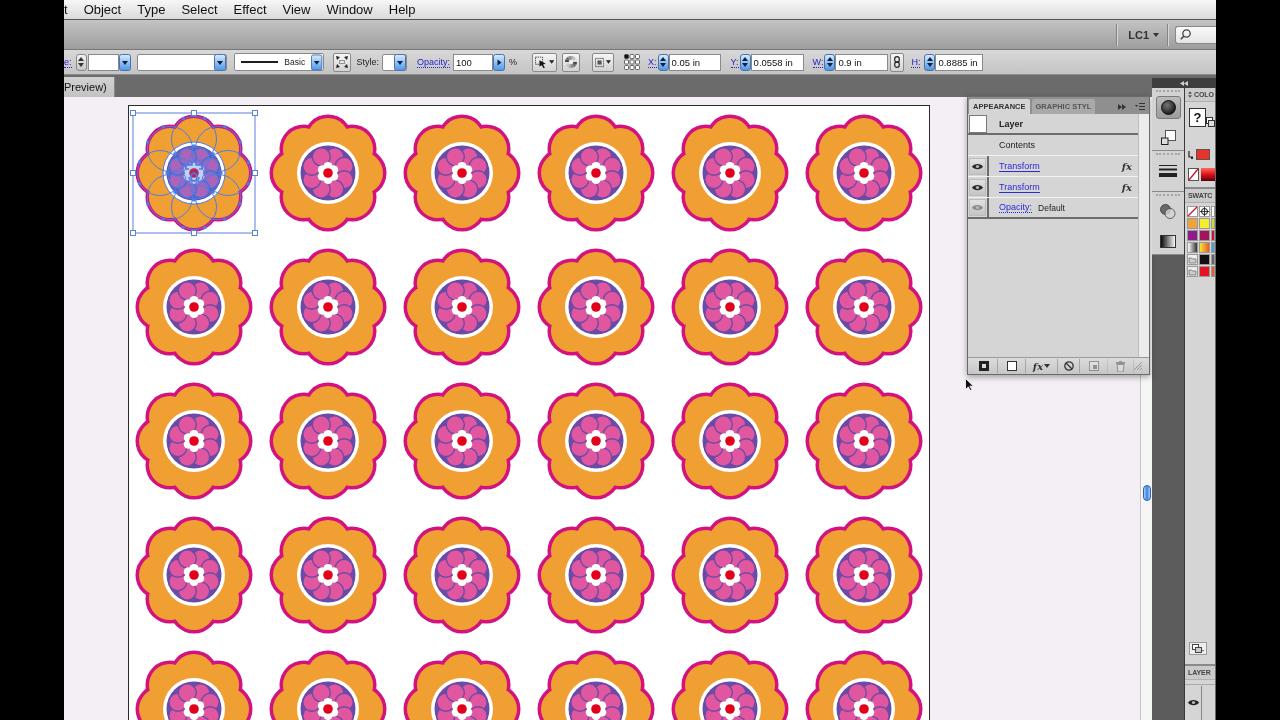 Image resolution: width=1280 pixels, height=720 pixels. What do you see at coordinates (977, 123) in the screenshot?
I see `layer-thumbnail-icon` at bounding box center [977, 123].